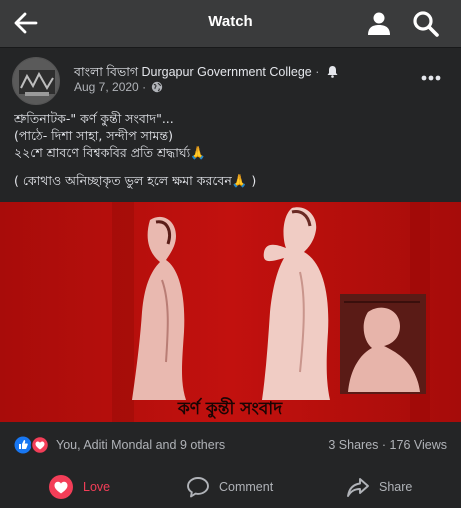 Image resolution: width=461 pixels, height=508 pixels. What do you see at coordinates (230, 408) in the screenshot?
I see `video-caption: কর্ণ কুন্তী সংবাদ` at bounding box center [230, 408].